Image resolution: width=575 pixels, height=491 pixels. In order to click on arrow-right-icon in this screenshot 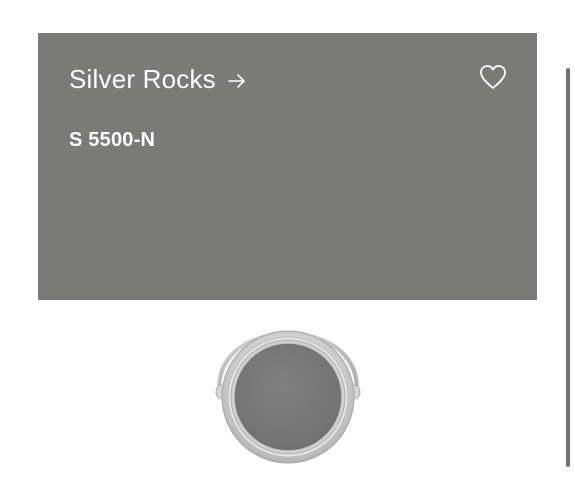, I will do `click(237, 81)`.